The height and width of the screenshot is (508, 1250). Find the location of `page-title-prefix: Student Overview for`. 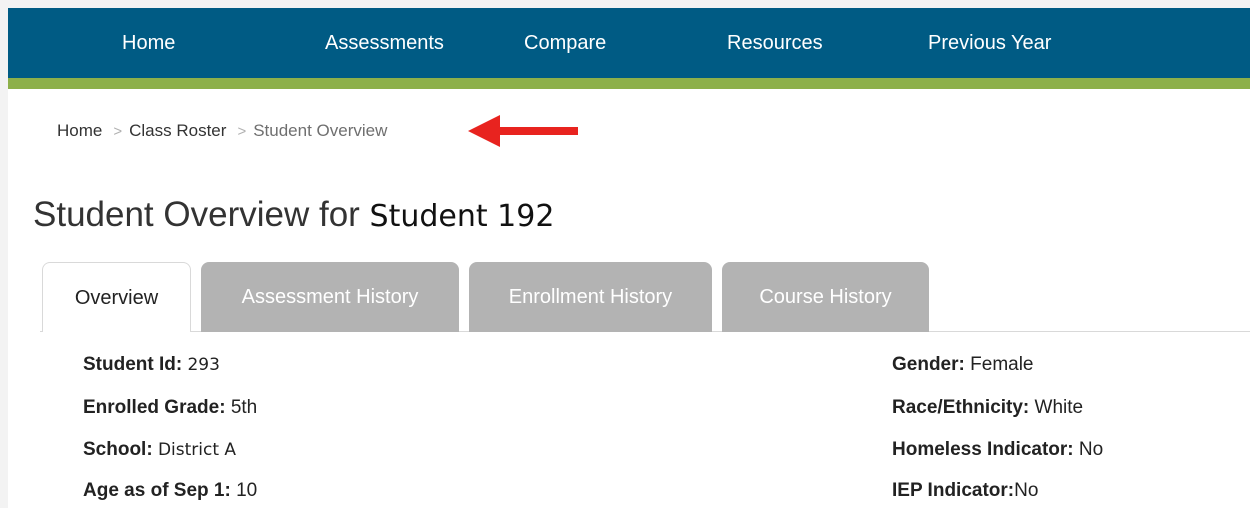

page-title-prefix: Student Overview for is located at coordinates (196, 214).